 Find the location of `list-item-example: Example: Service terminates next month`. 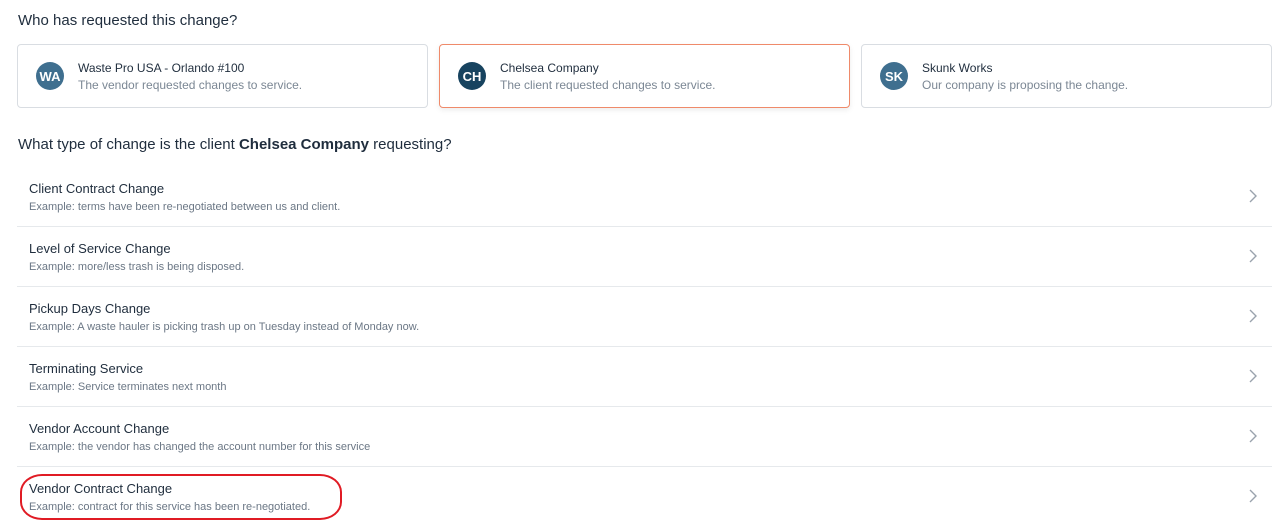

list-item-example: Example: Service terminates next month is located at coordinates (128, 387).